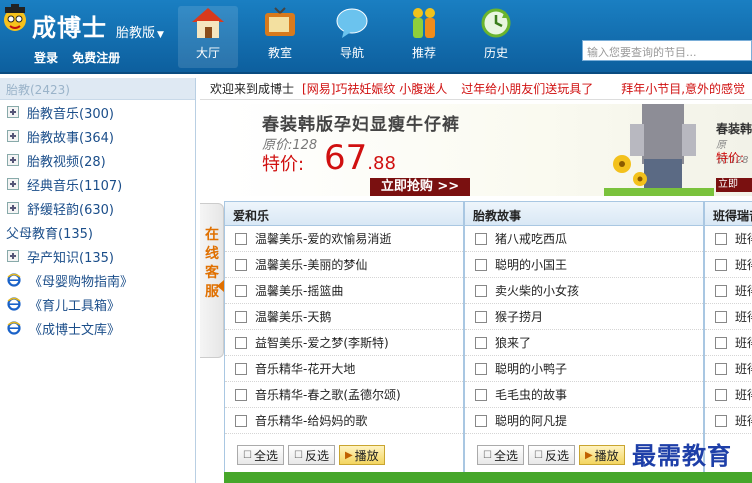 The height and width of the screenshot is (483, 752). Describe the element at coordinates (97, 256) in the screenshot. I see `sidebar-item-maternity: 孕产知识(135)` at that location.